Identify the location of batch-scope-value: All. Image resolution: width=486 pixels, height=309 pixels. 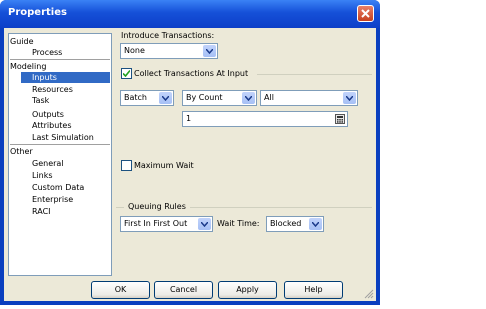
(269, 97).